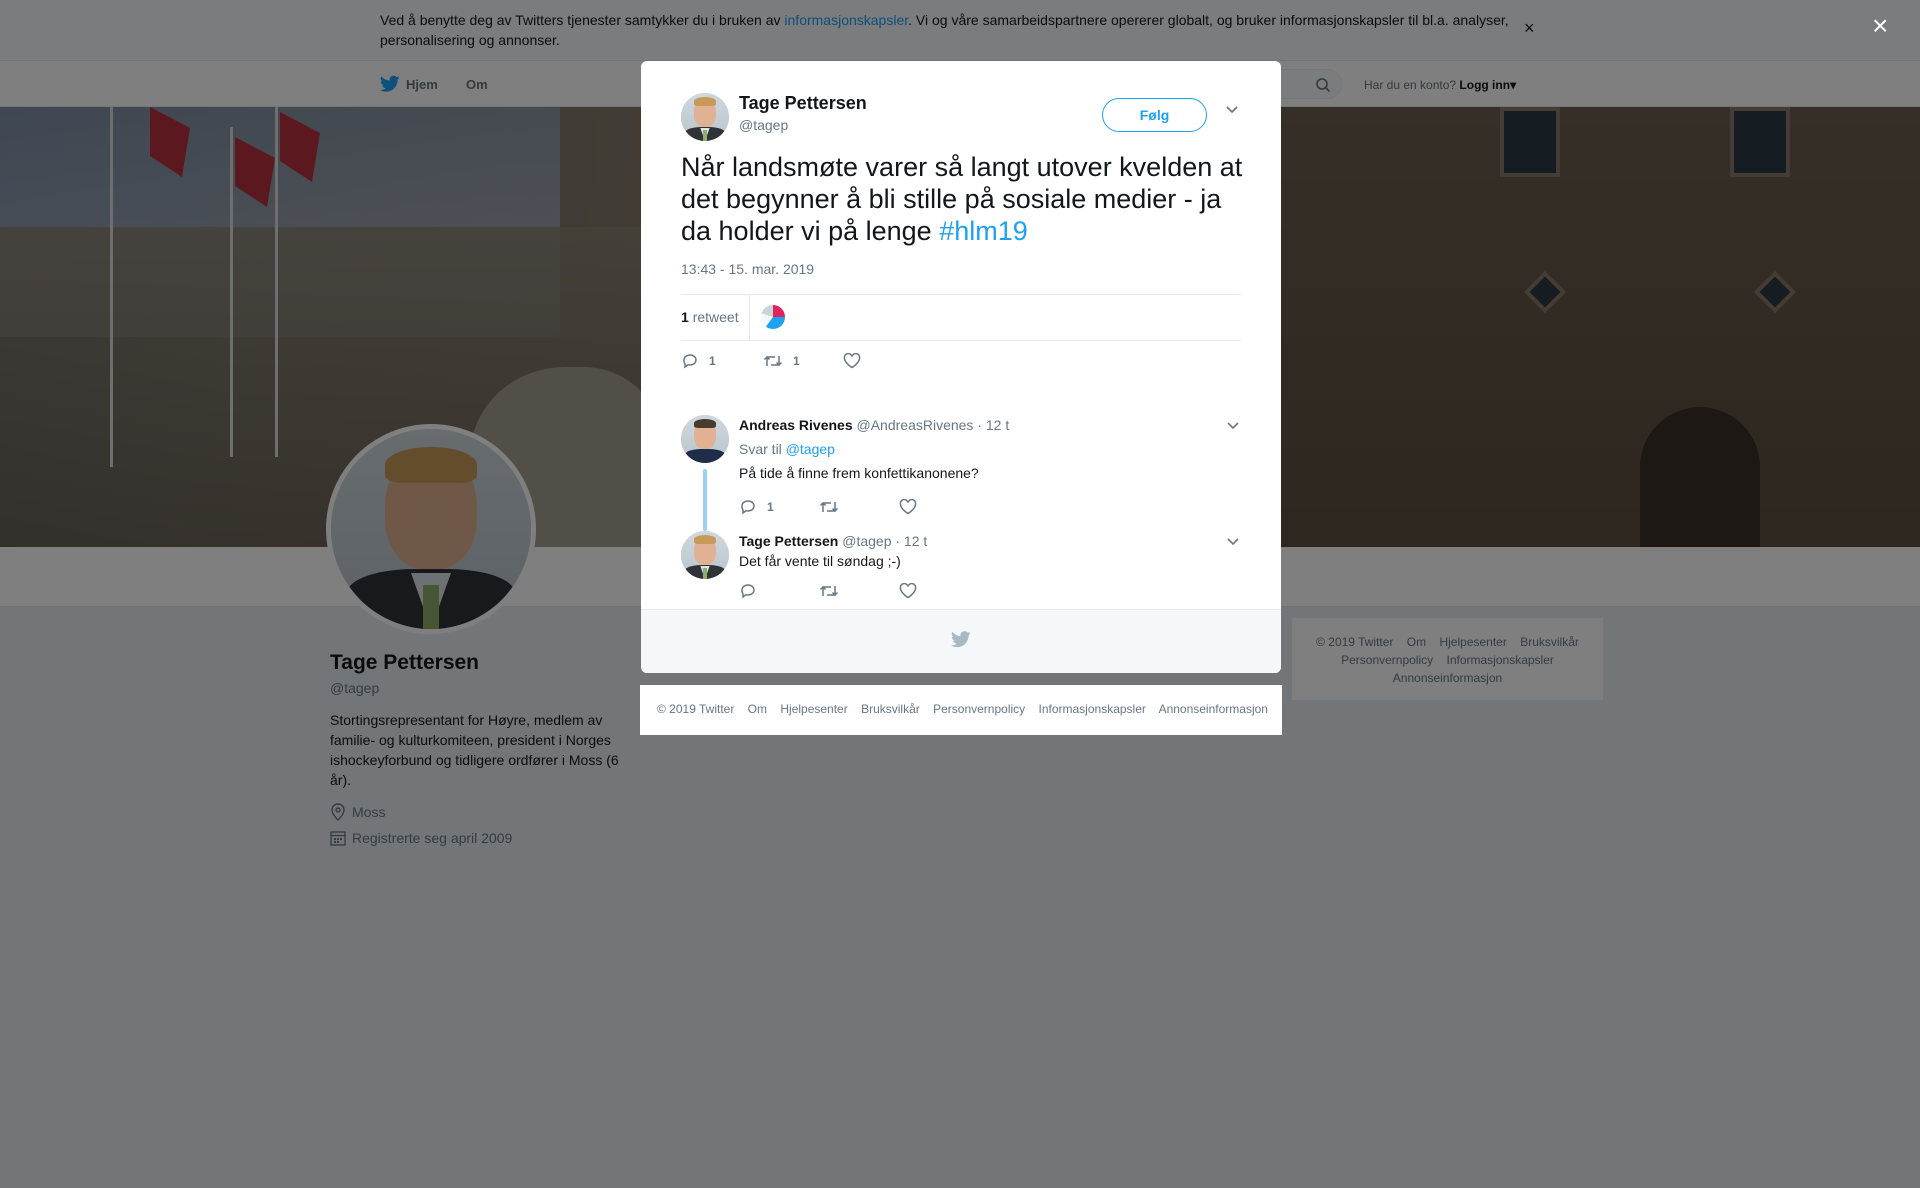 The height and width of the screenshot is (1188, 1920). I want to click on retweeter-avatar, so click(773, 317).